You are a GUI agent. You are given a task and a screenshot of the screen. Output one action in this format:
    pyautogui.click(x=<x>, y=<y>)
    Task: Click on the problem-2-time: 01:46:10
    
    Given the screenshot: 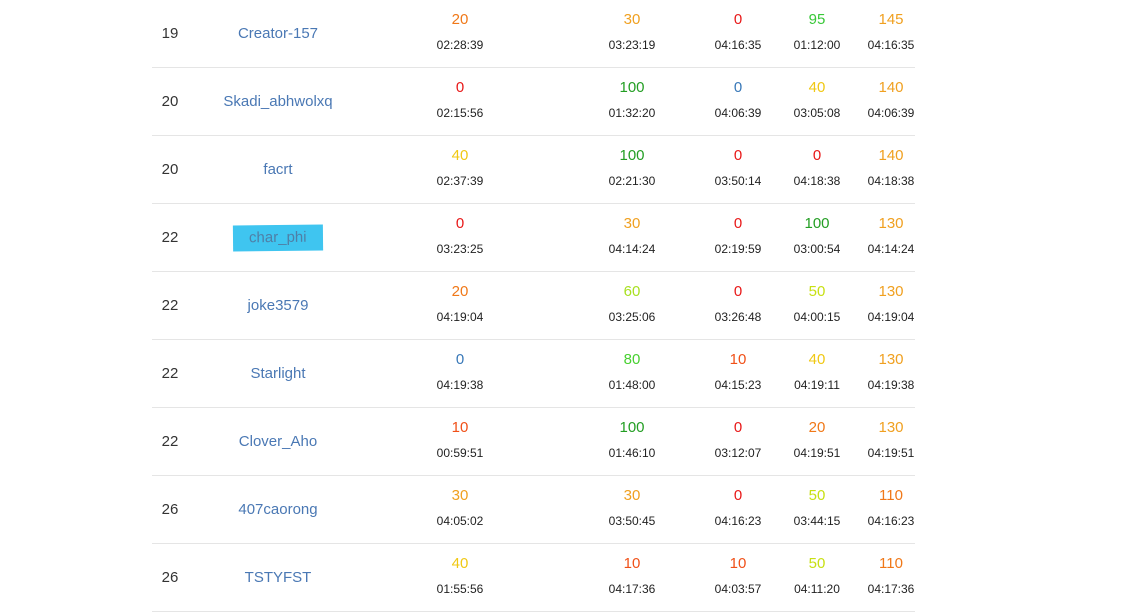 What is the action you would take?
    pyautogui.click(x=632, y=453)
    